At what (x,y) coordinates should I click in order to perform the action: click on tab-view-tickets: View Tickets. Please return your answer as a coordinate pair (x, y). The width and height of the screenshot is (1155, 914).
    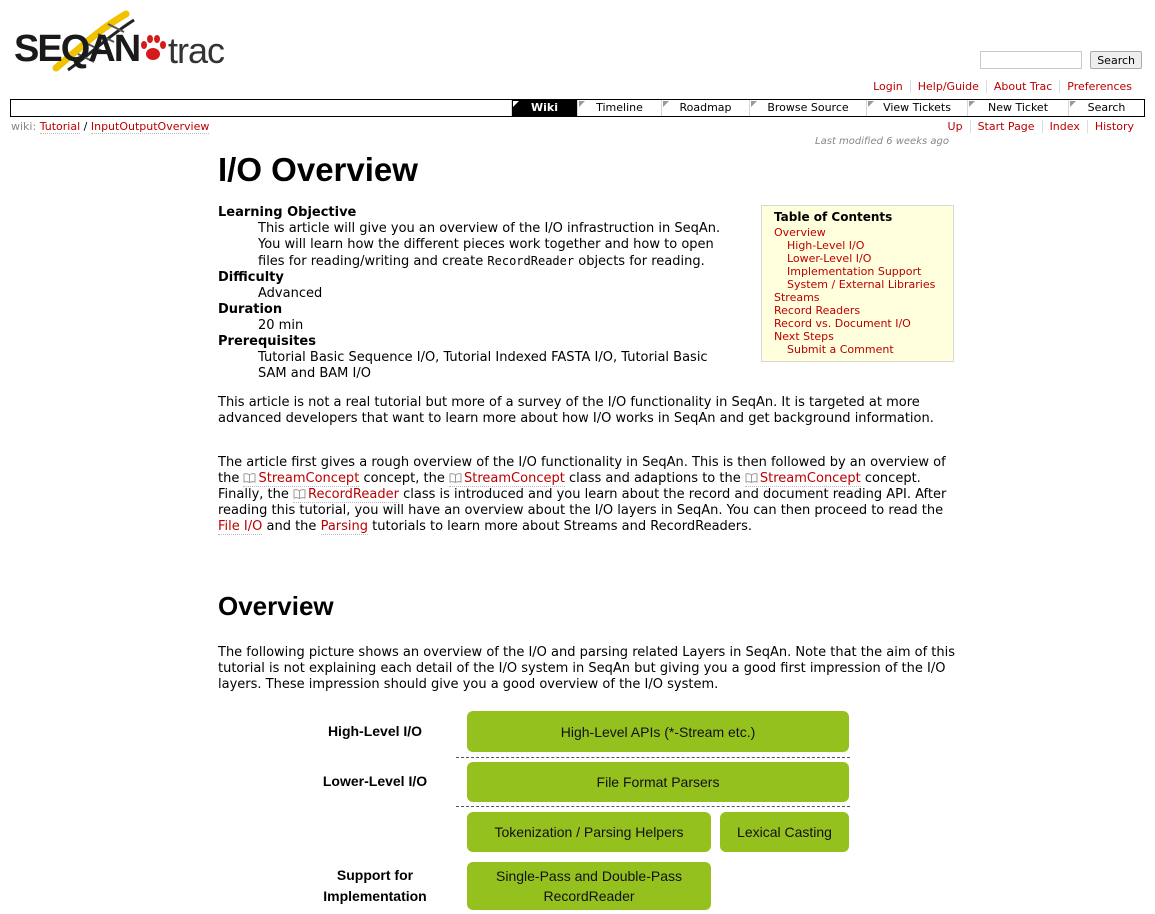
    Looking at the image, I should click on (916, 108).